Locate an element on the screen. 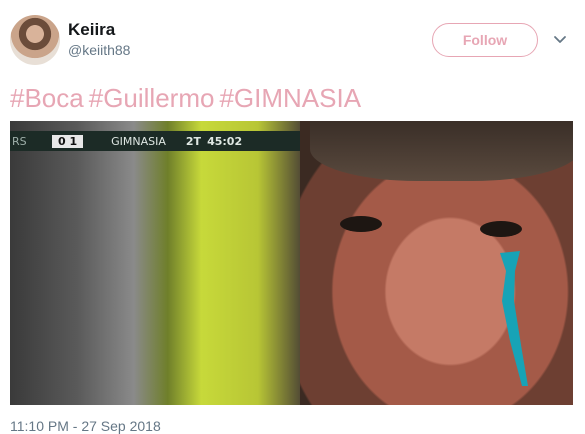  scoreboard-score: 0 1 is located at coordinates (68, 141).